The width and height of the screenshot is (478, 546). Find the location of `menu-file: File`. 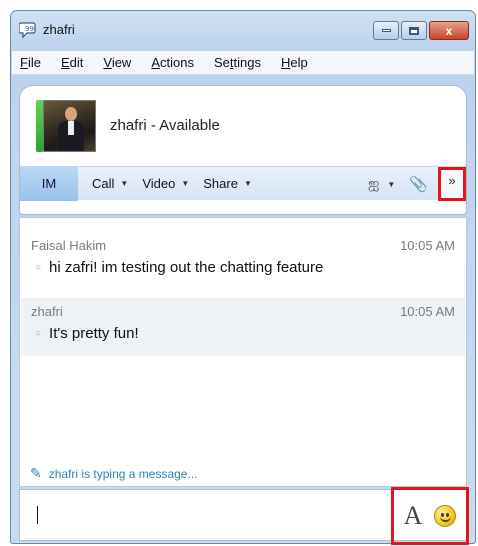

menu-file: File is located at coordinates (30, 62).